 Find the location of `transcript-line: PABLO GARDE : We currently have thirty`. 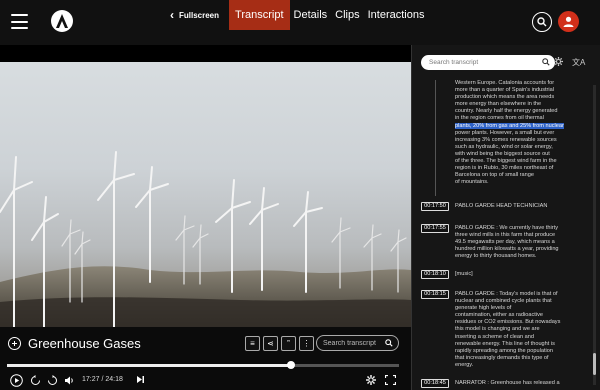

transcript-line: PABLO GARDE : We currently have thirty is located at coordinates (507, 228).